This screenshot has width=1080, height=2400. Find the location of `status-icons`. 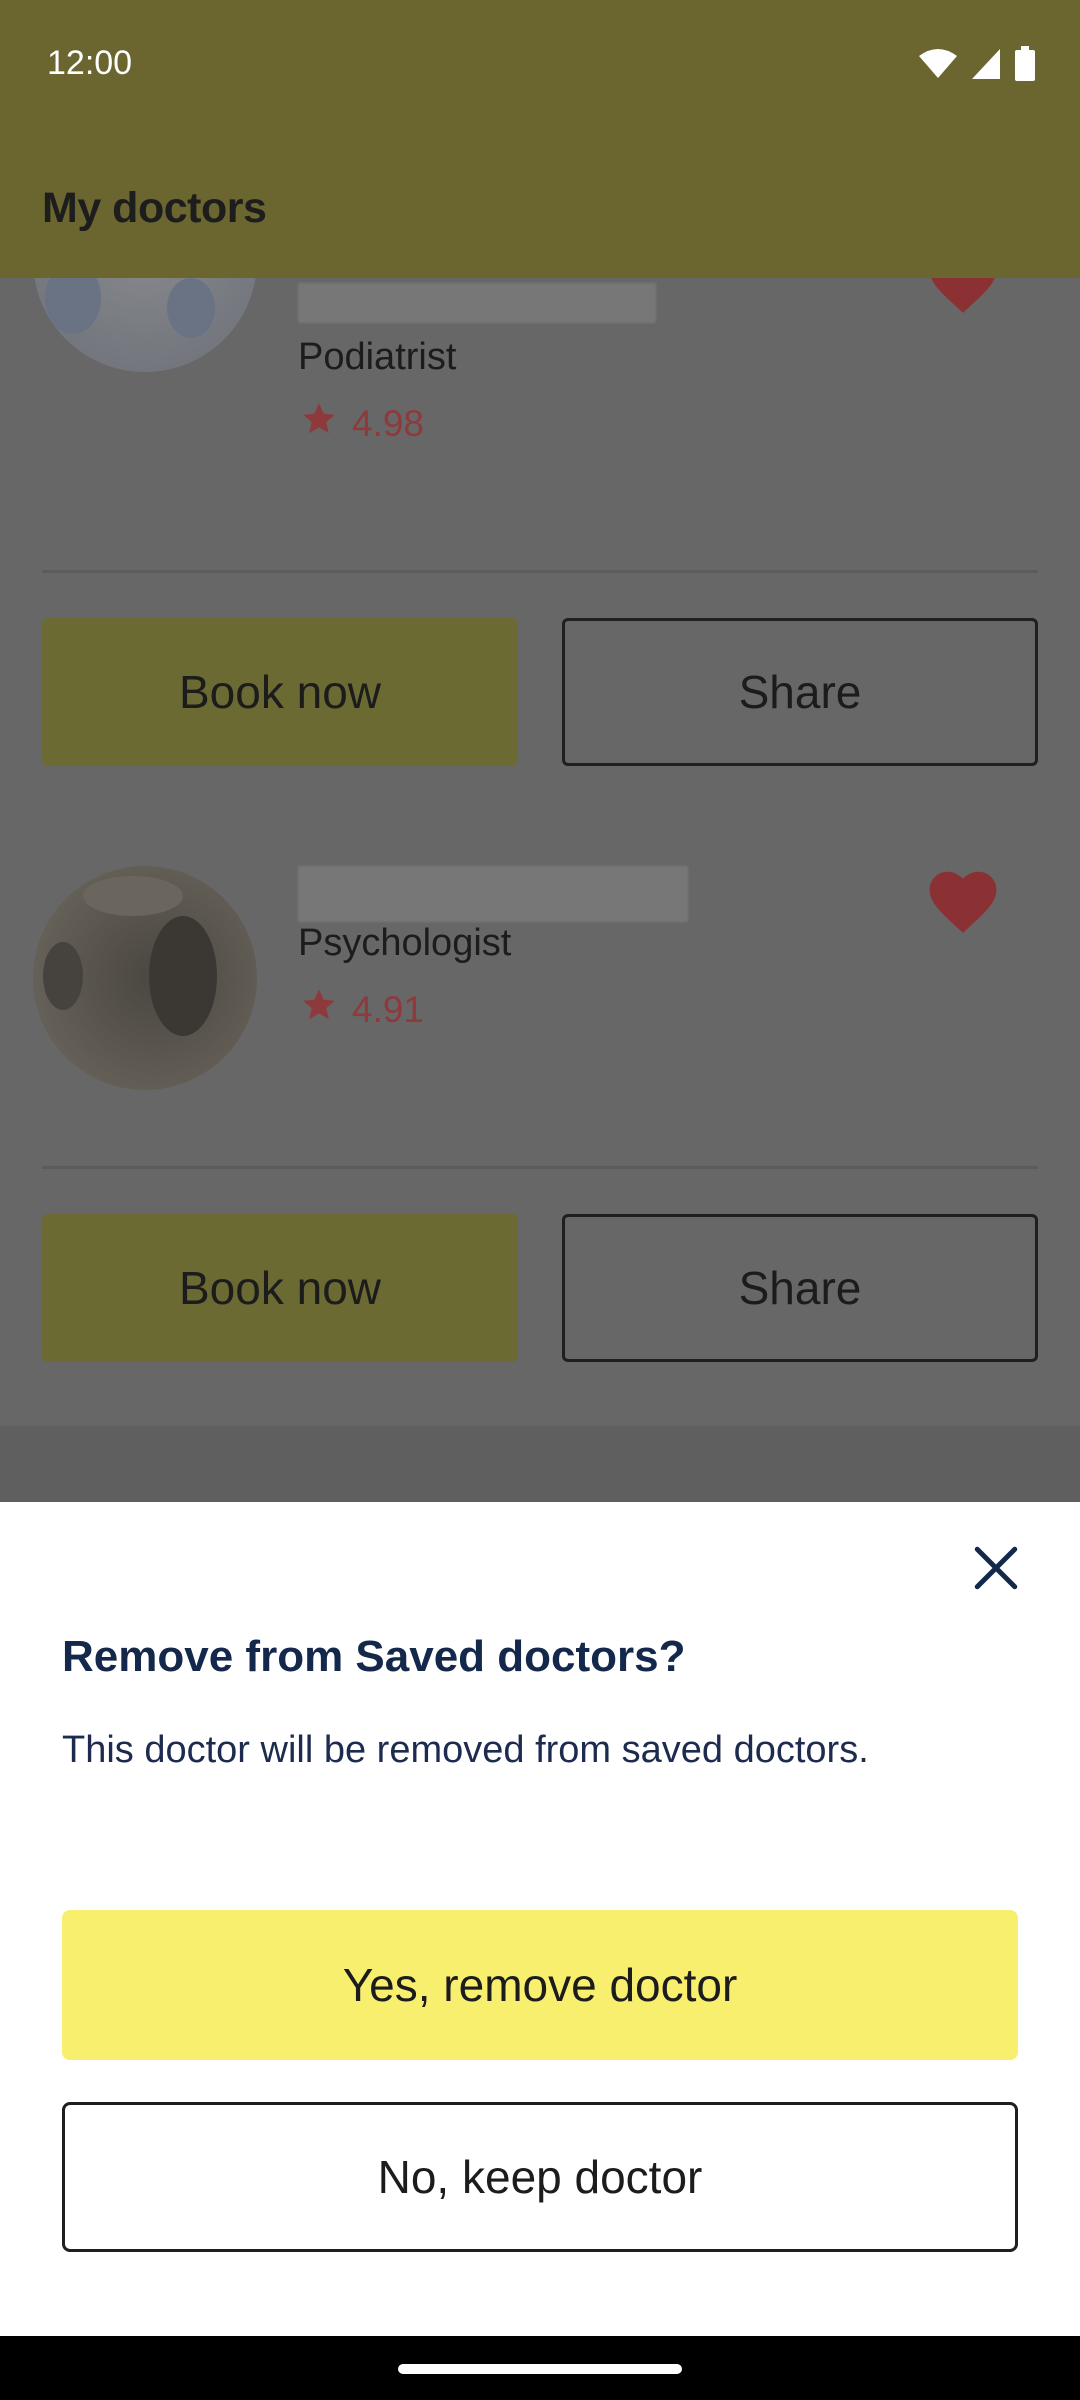

status-icons is located at coordinates (977, 66).